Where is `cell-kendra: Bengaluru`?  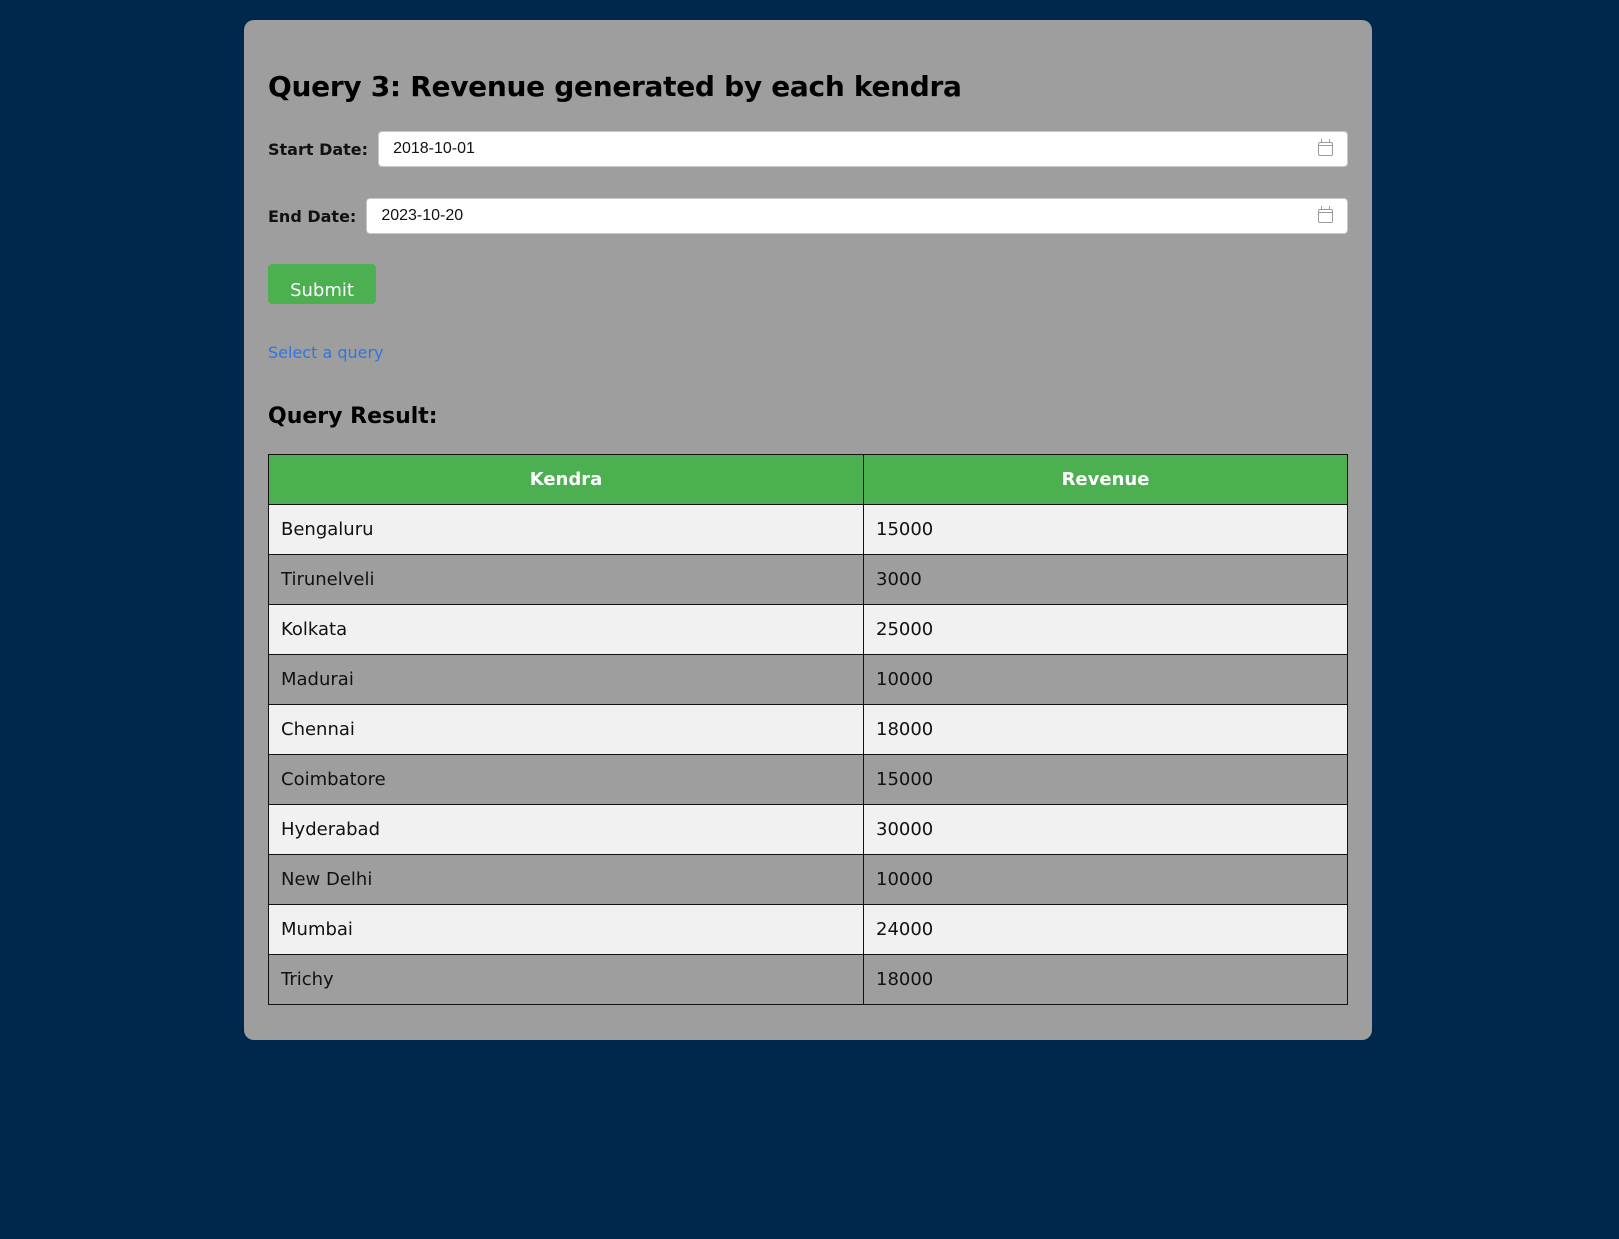
cell-kendra: Bengaluru is located at coordinates (566, 529).